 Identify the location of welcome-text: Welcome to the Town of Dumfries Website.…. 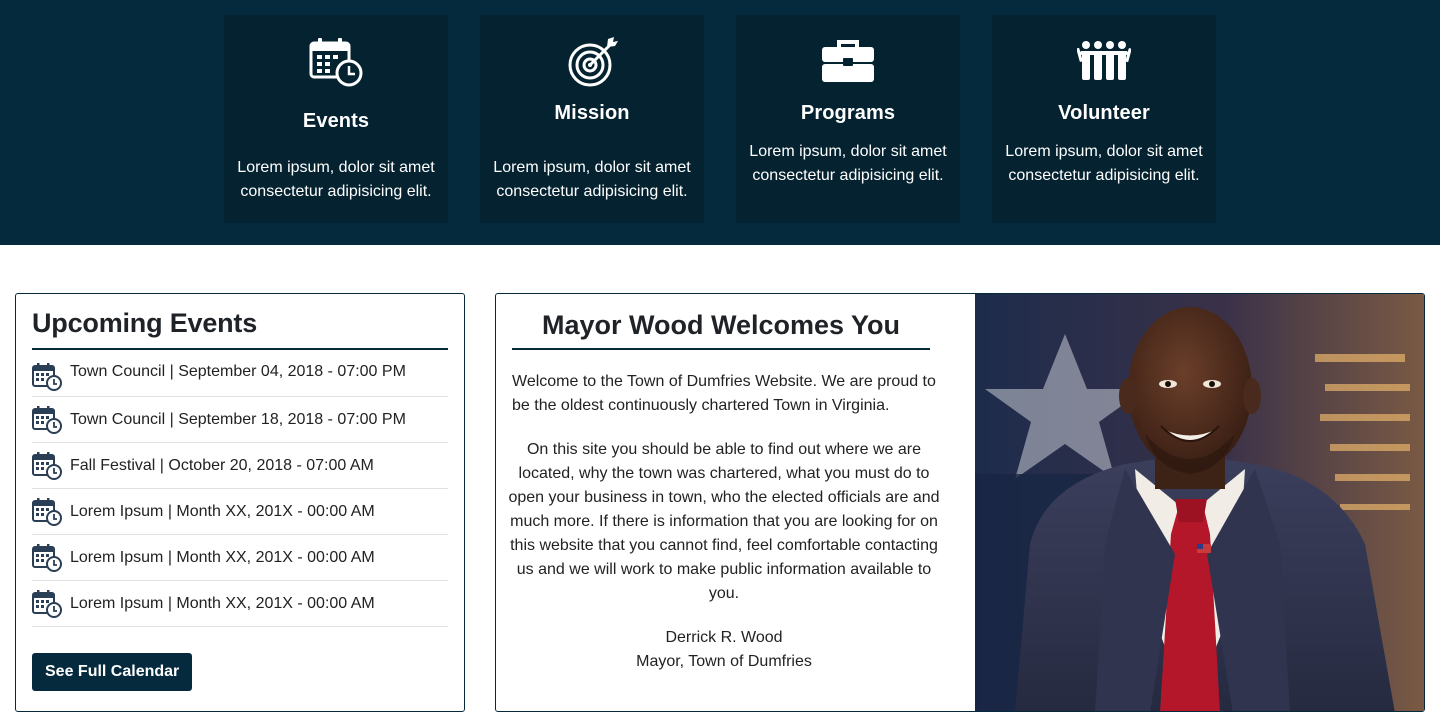
(724, 522).